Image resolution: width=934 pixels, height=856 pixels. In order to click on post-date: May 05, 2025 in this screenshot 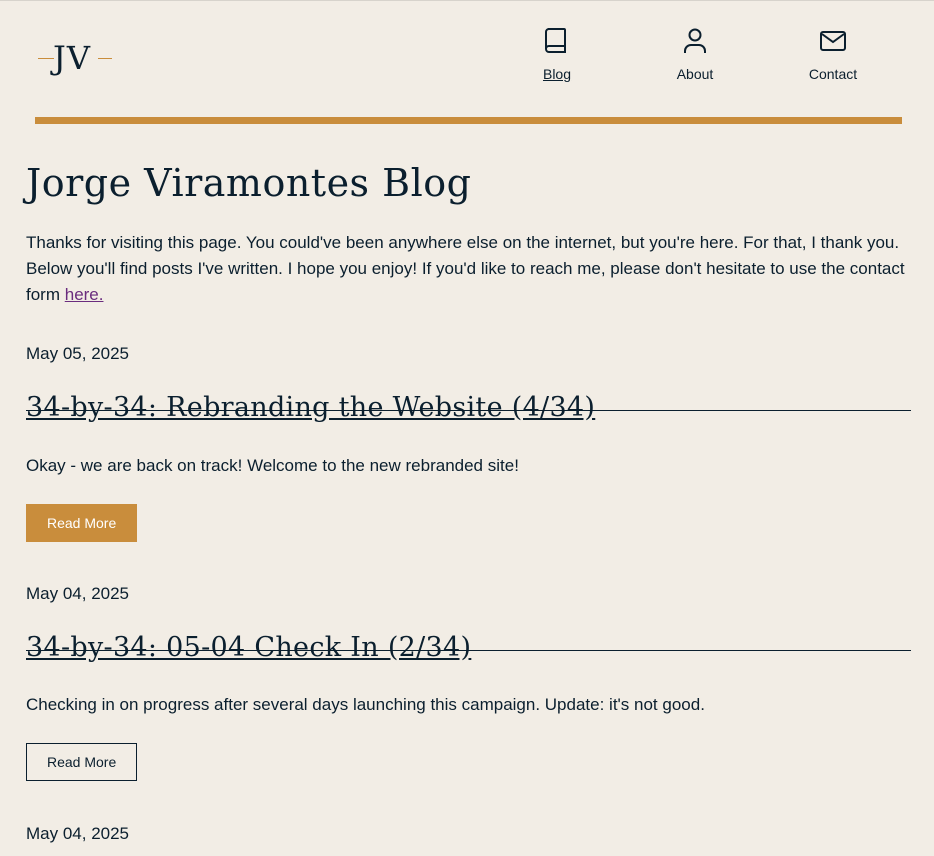, I will do `click(78, 353)`.